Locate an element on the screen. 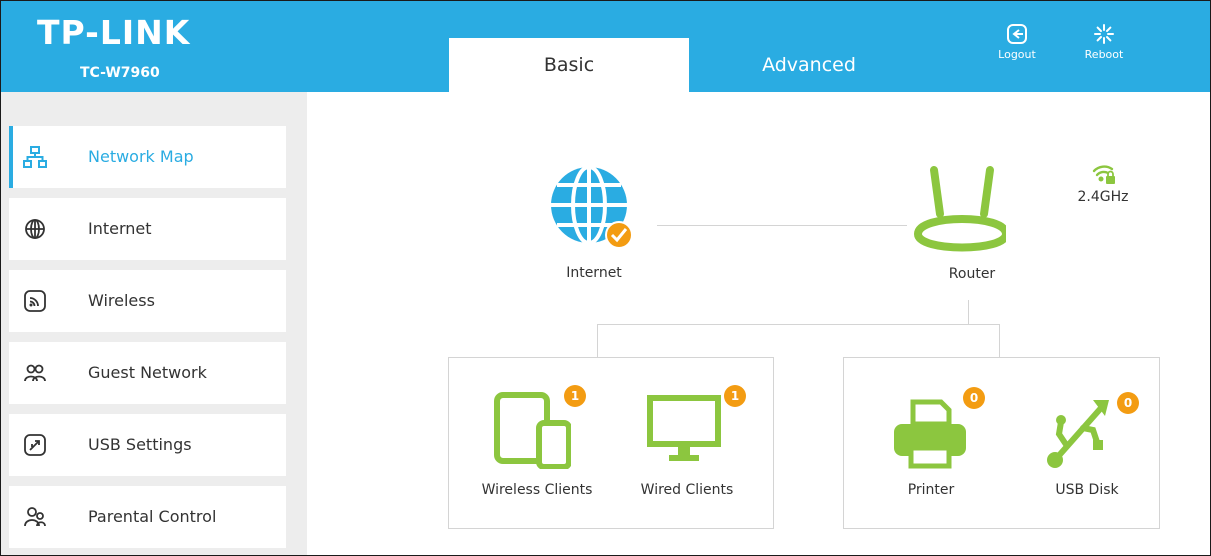  tablet-phone-icon is located at coordinates (533, 431).